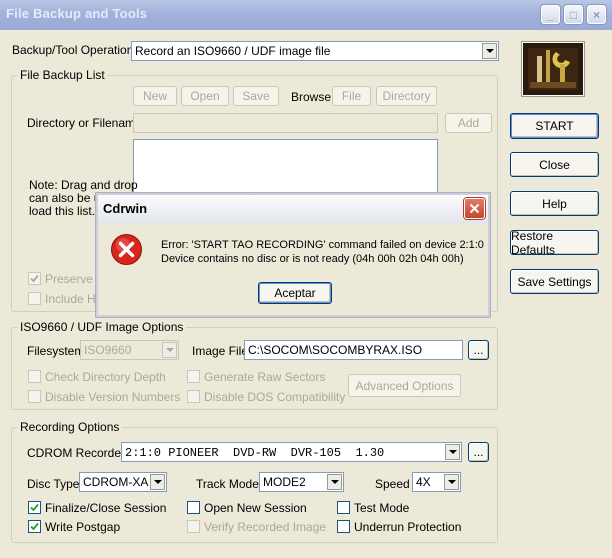 The width and height of the screenshot is (612, 558). What do you see at coordinates (108, 350) in the screenshot?
I see `filesystem-value: ISO9660` at bounding box center [108, 350].